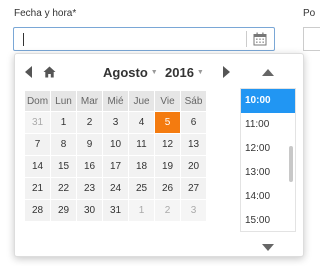  I want to click on calendar-day: 28, so click(37, 210).